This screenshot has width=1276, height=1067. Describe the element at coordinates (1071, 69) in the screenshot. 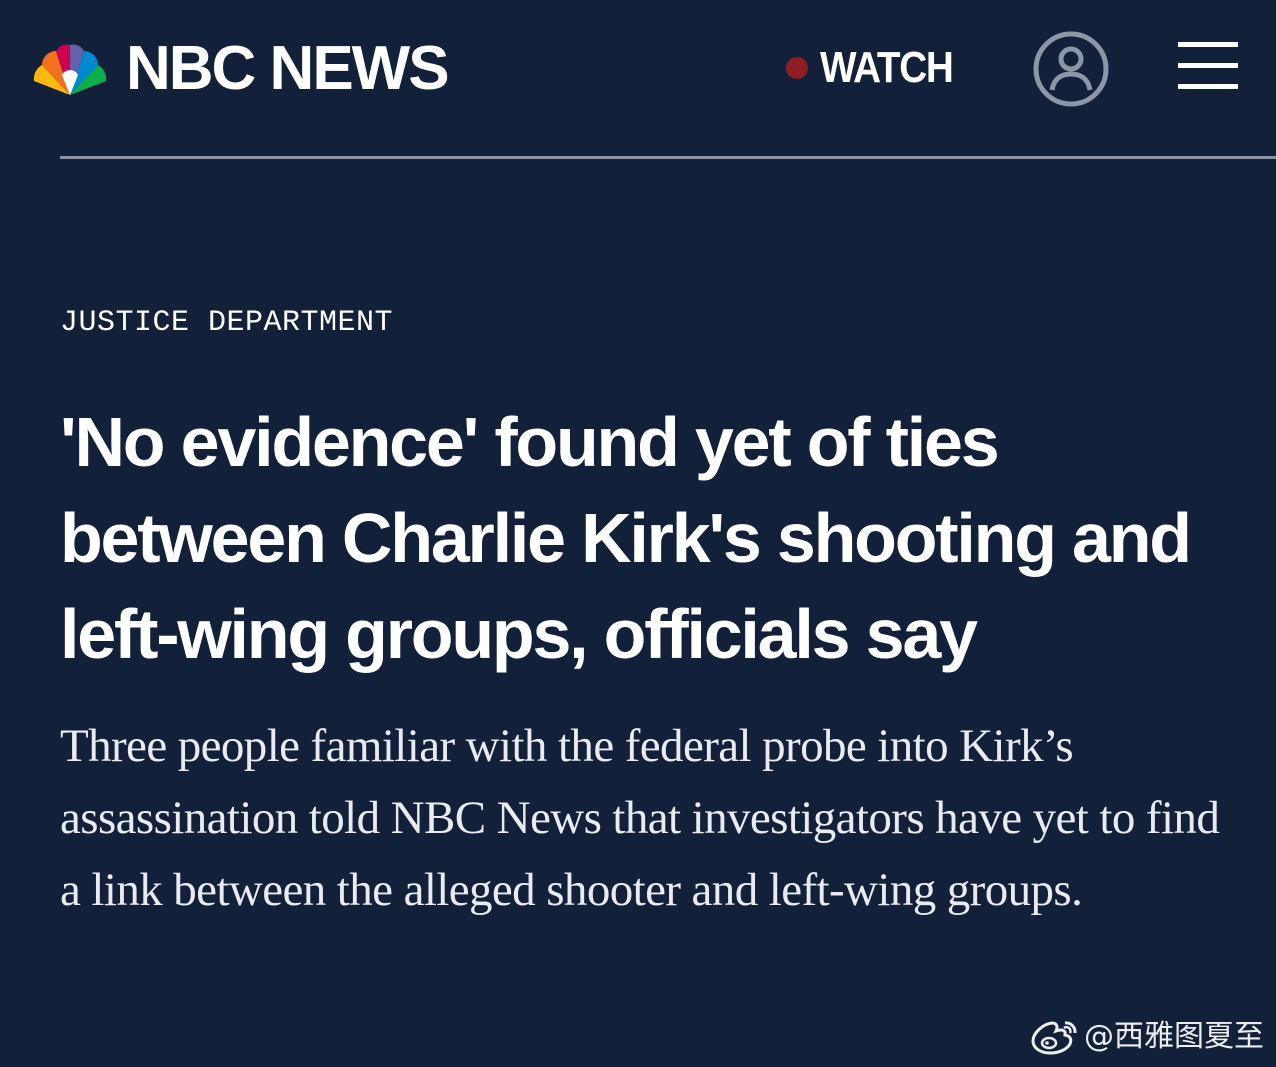

I see `user-account-icon` at that location.